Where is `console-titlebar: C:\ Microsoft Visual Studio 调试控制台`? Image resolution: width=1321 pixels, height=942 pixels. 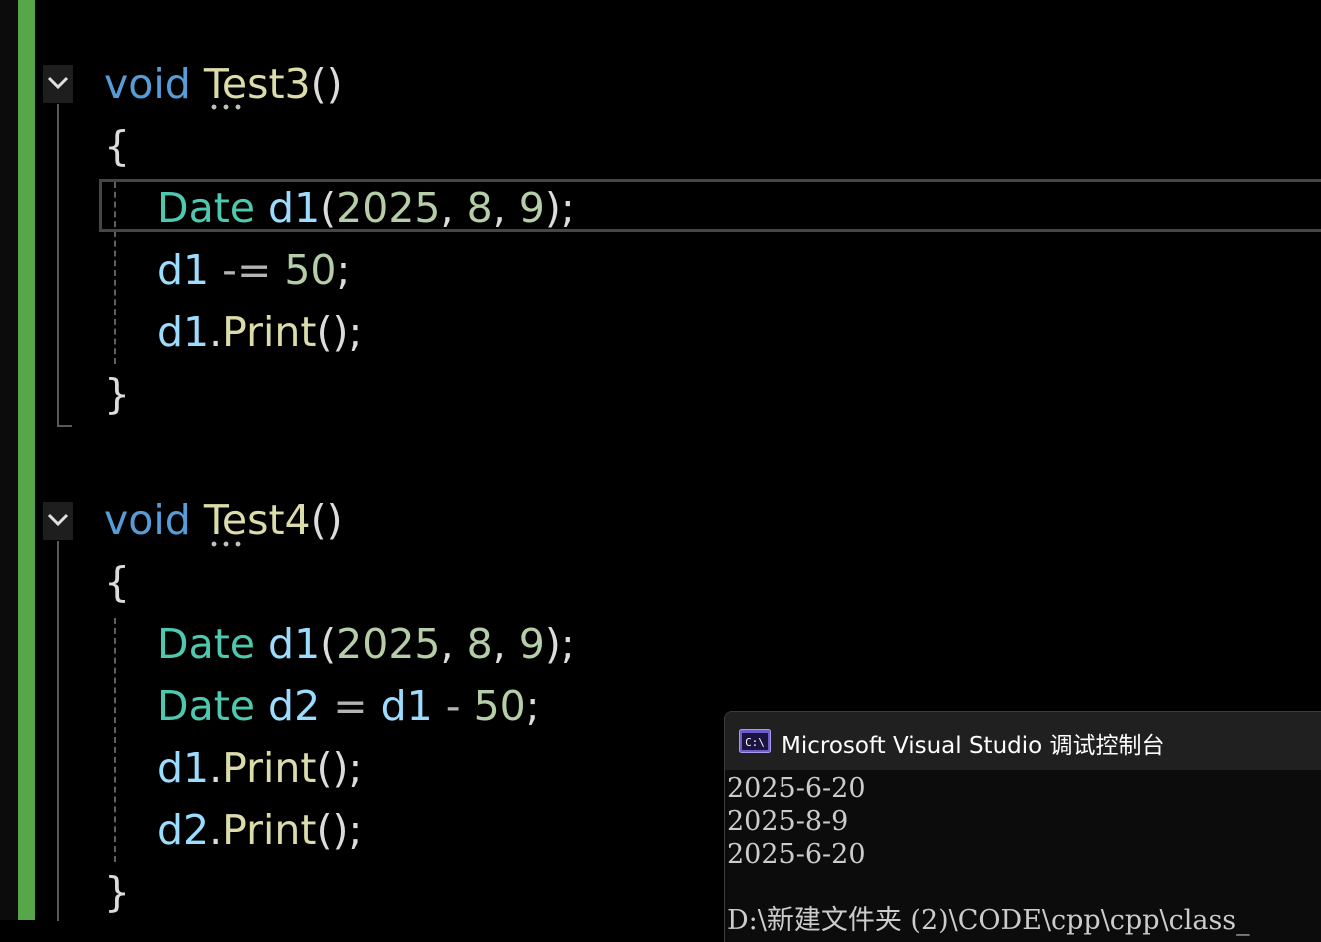 console-titlebar: C:\ Microsoft Visual Studio 调试控制台 is located at coordinates (1023, 741).